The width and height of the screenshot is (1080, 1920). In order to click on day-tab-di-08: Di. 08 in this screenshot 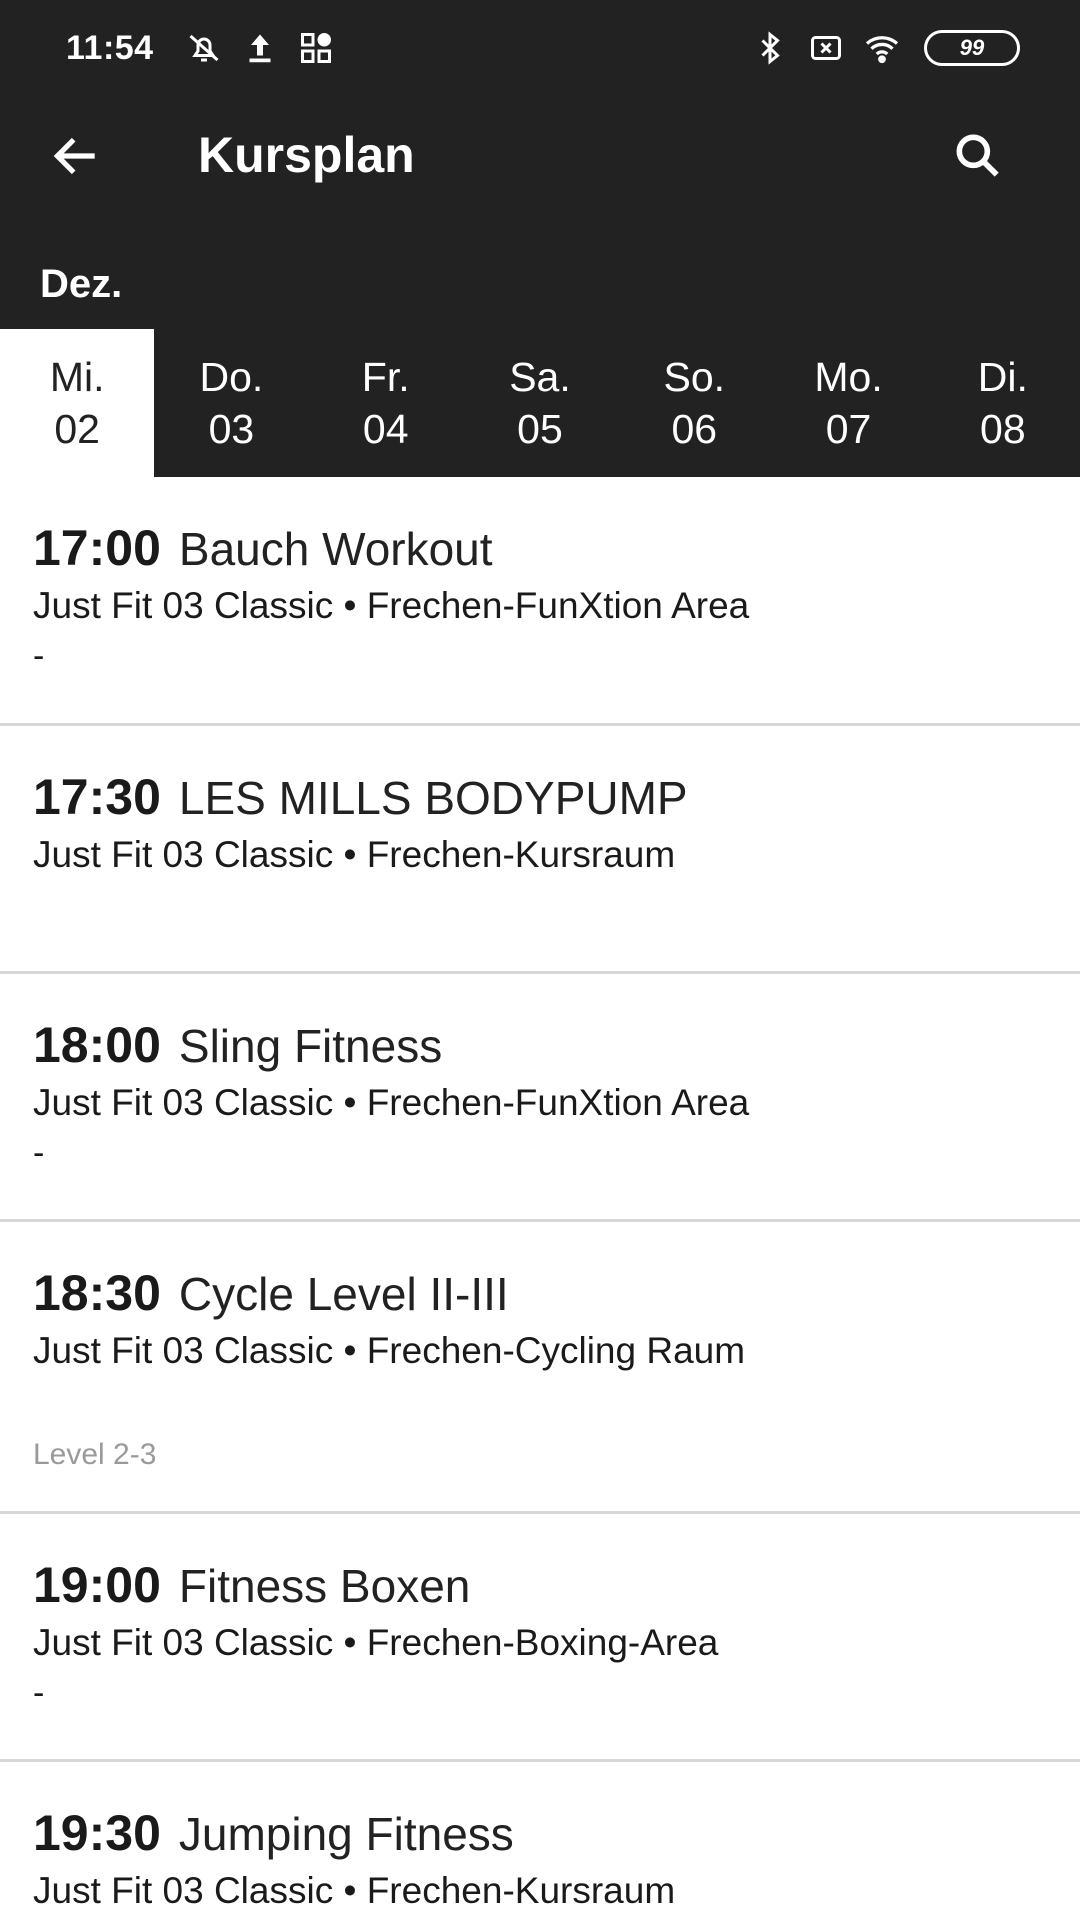, I will do `click(1003, 403)`.